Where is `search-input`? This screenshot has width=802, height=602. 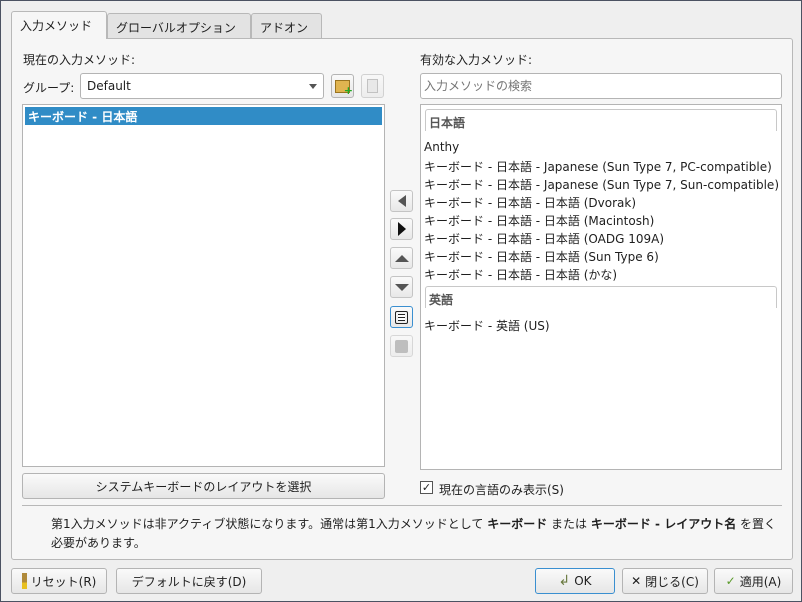
search-input is located at coordinates (601, 86).